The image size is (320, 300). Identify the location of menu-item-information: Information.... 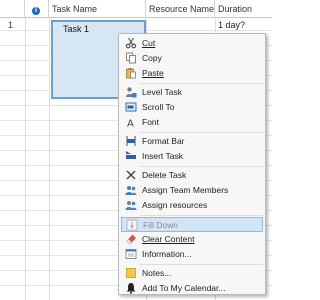
(192, 254).